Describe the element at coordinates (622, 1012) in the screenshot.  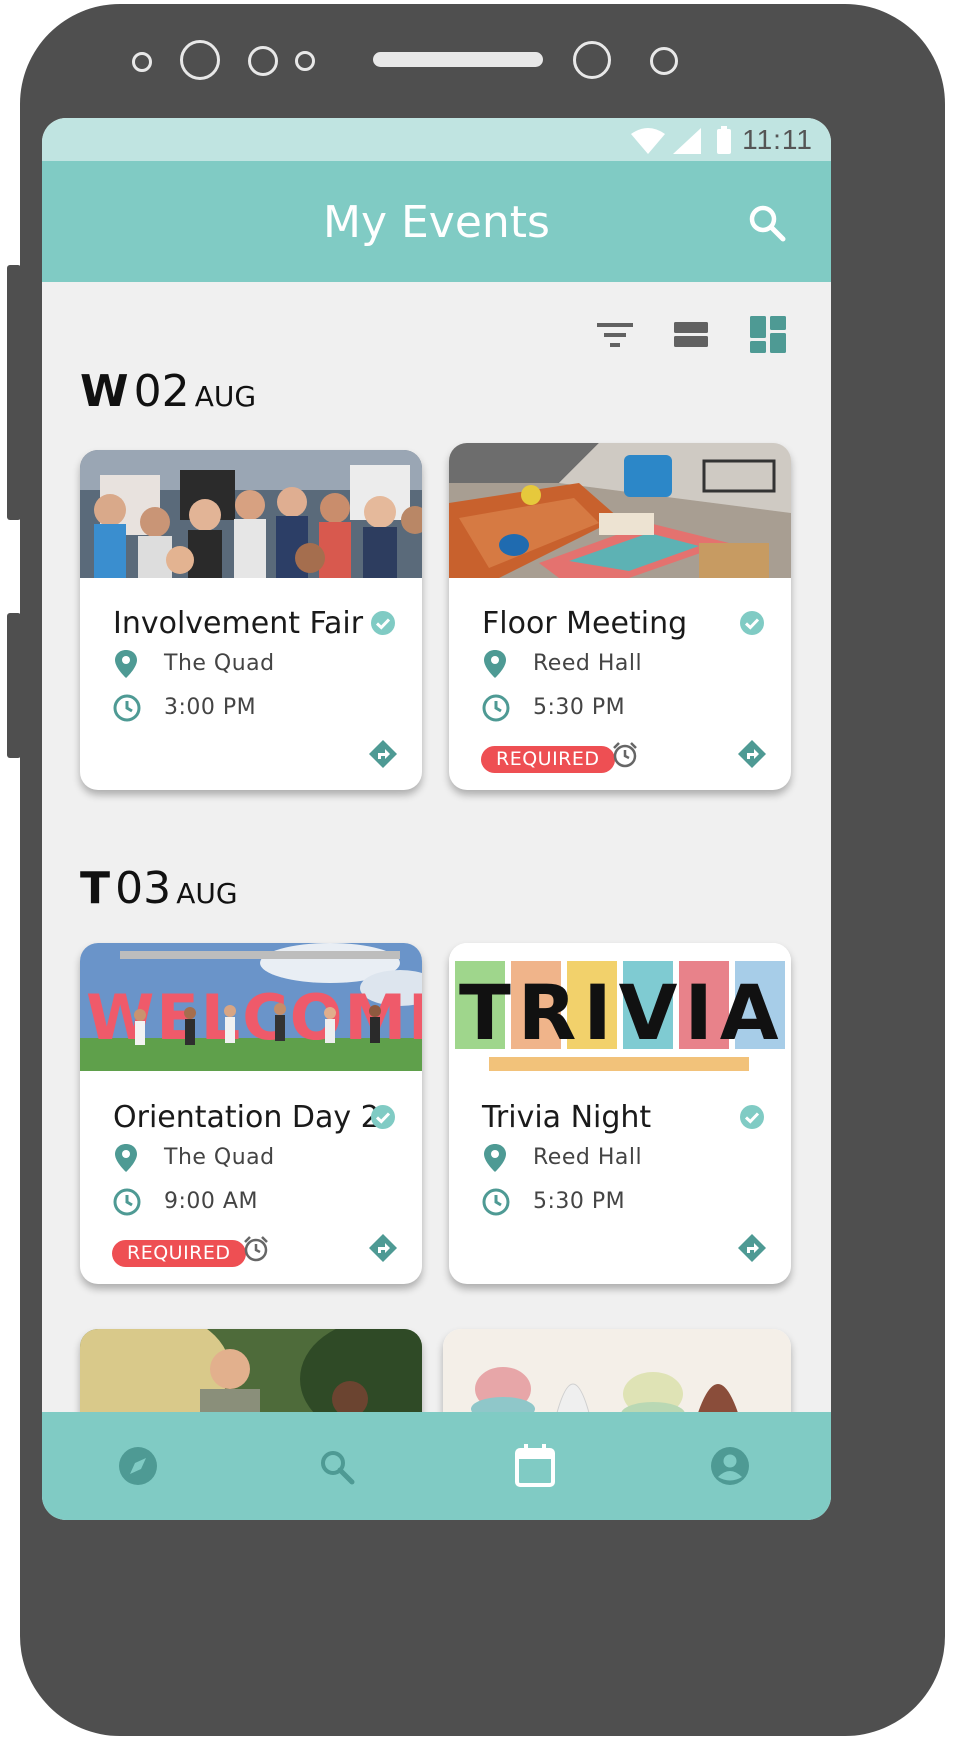
I see `trivia-image-text: TRIVIA` at that location.